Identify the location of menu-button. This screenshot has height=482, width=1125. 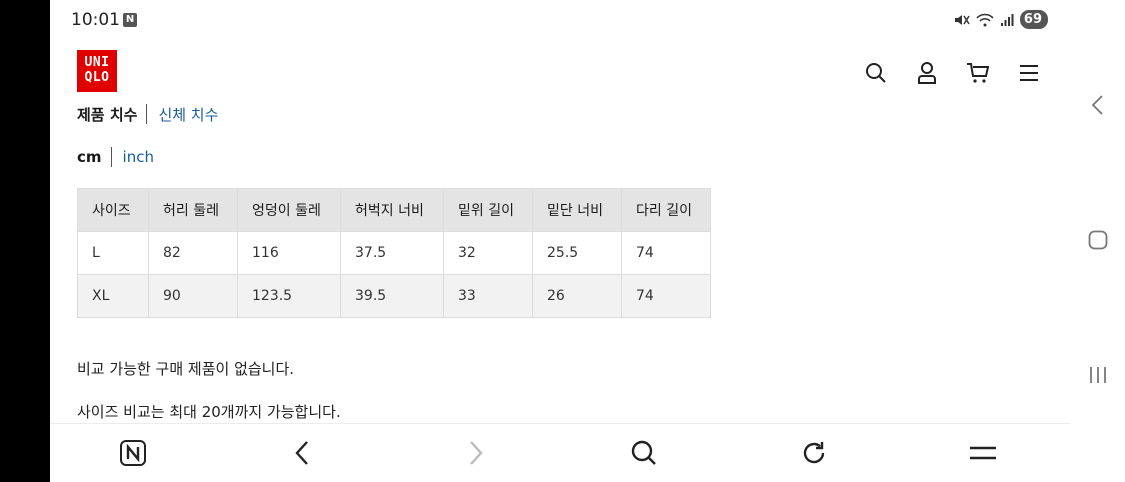
(1028, 73).